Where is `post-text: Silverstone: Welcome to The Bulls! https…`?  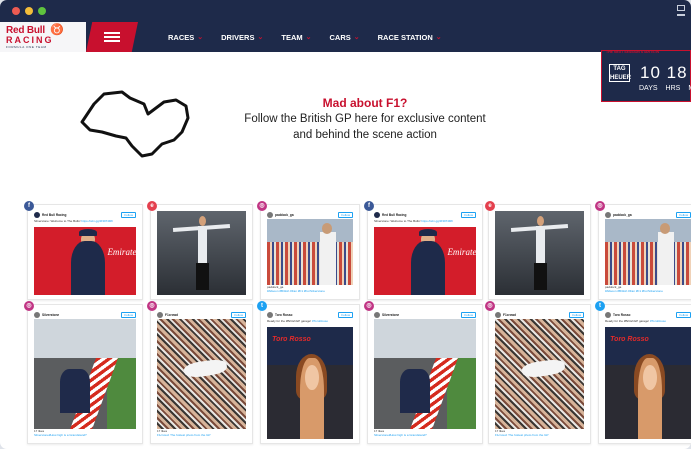
post-text: Silverstone: Welcome to The Bulls! https… is located at coordinates (414, 221).